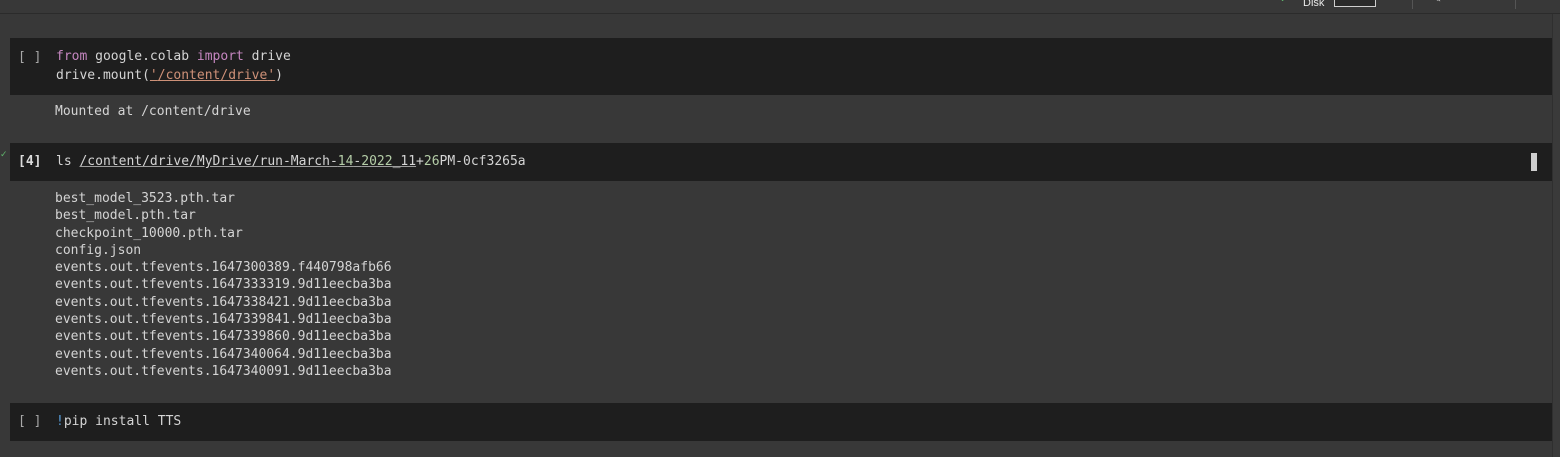  I want to click on edit-icon: ✎, so click(1437, 2).